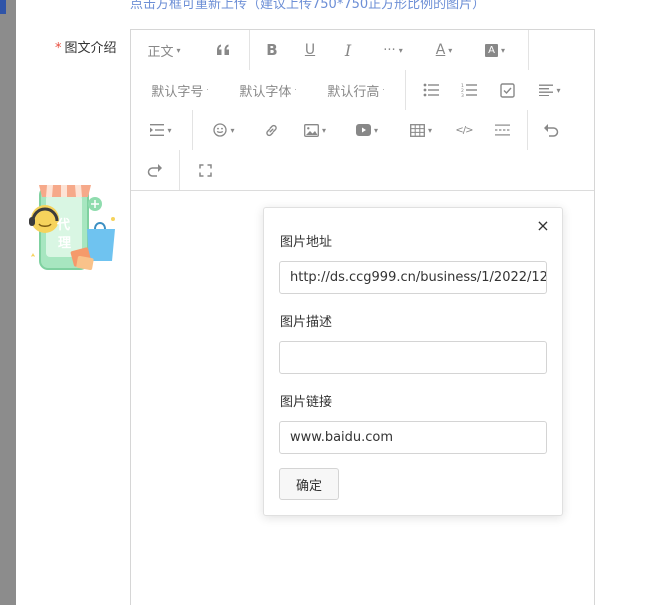 The width and height of the screenshot is (670, 605). What do you see at coordinates (8, 302) in the screenshot?
I see `left-sidebar-edge` at bounding box center [8, 302].